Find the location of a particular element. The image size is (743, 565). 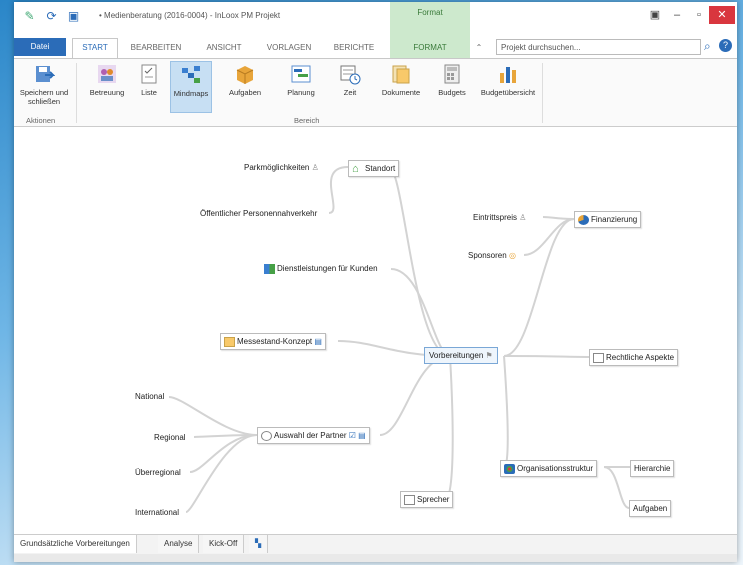

node-parkmoeglichkeiten: Parkmöglichkeiten ♙ is located at coordinates (281, 167).